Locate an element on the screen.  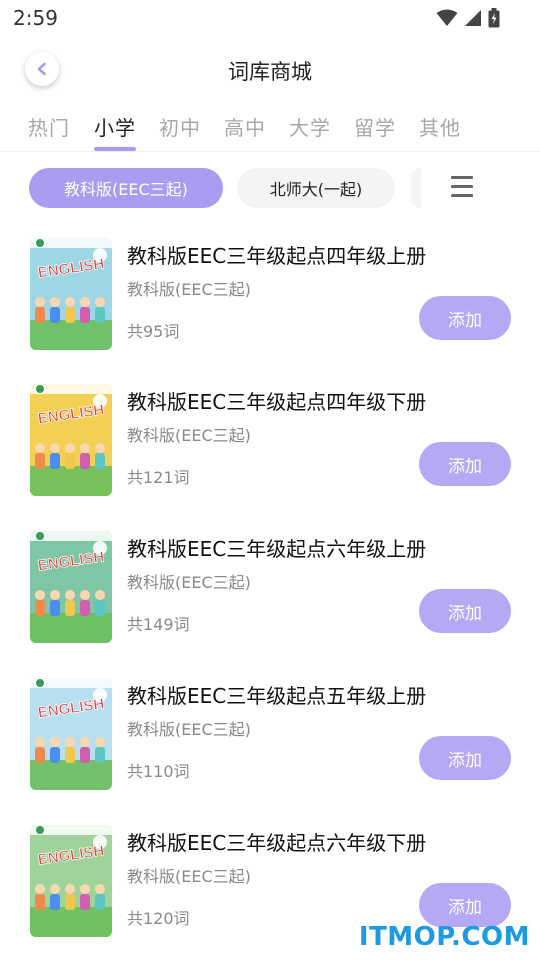
status-time: 2:59 is located at coordinates (35, 18).